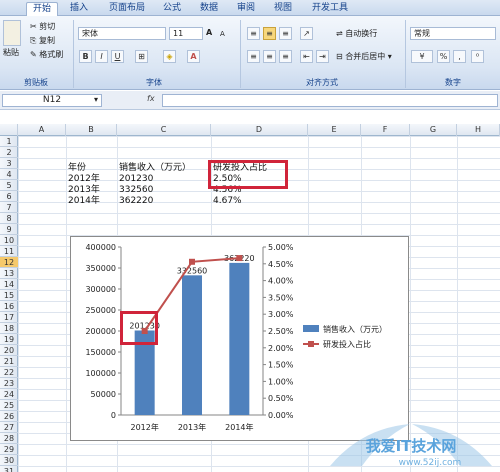  I want to click on column-header-e: E, so click(334, 130).